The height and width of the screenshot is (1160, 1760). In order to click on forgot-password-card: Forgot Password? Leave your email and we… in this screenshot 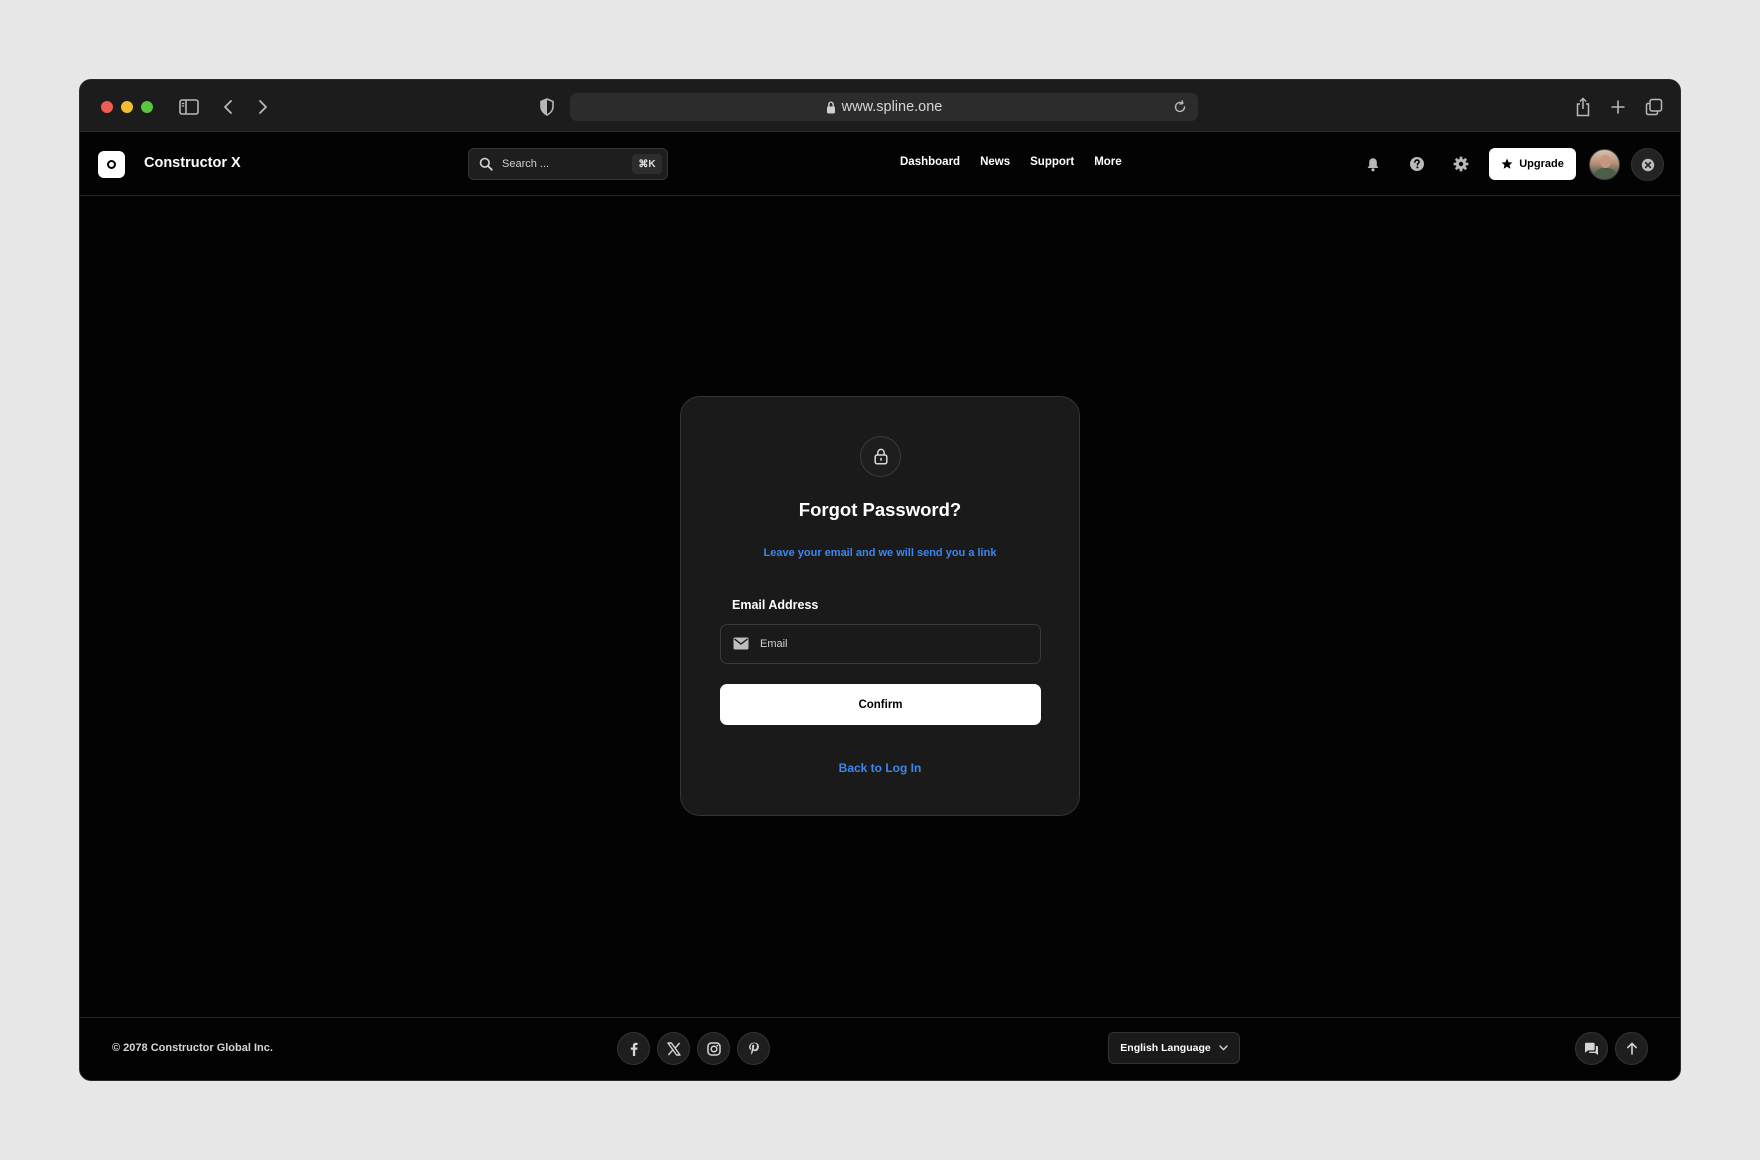, I will do `click(880, 606)`.